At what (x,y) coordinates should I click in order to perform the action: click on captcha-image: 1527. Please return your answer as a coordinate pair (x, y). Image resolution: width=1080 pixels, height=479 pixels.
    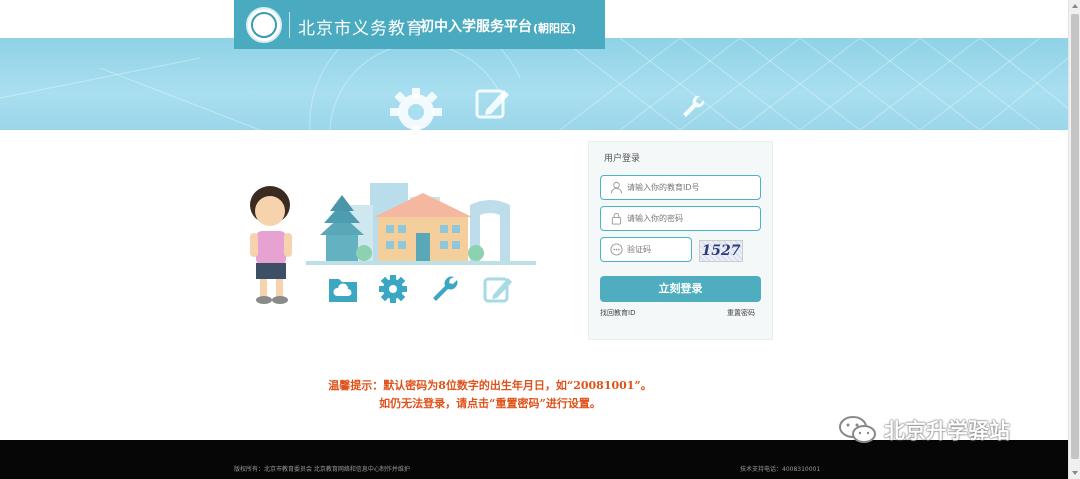
    Looking at the image, I should click on (721, 251).